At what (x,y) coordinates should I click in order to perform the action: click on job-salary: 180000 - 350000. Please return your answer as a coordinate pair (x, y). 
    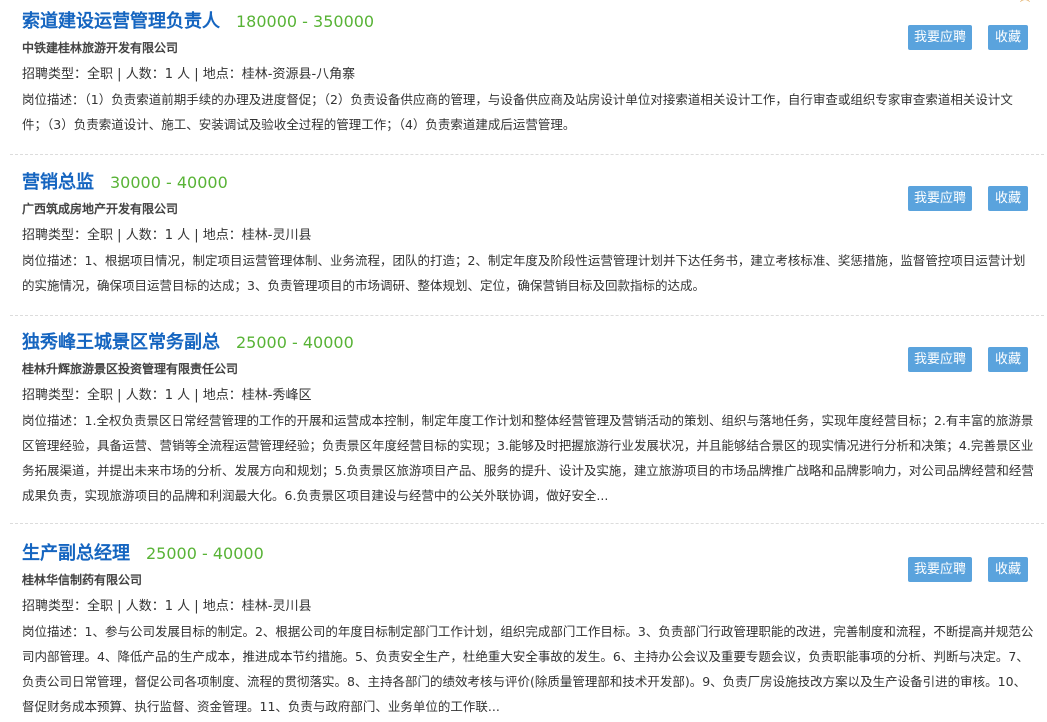
    Looking at the image, I should click on (305, 21).